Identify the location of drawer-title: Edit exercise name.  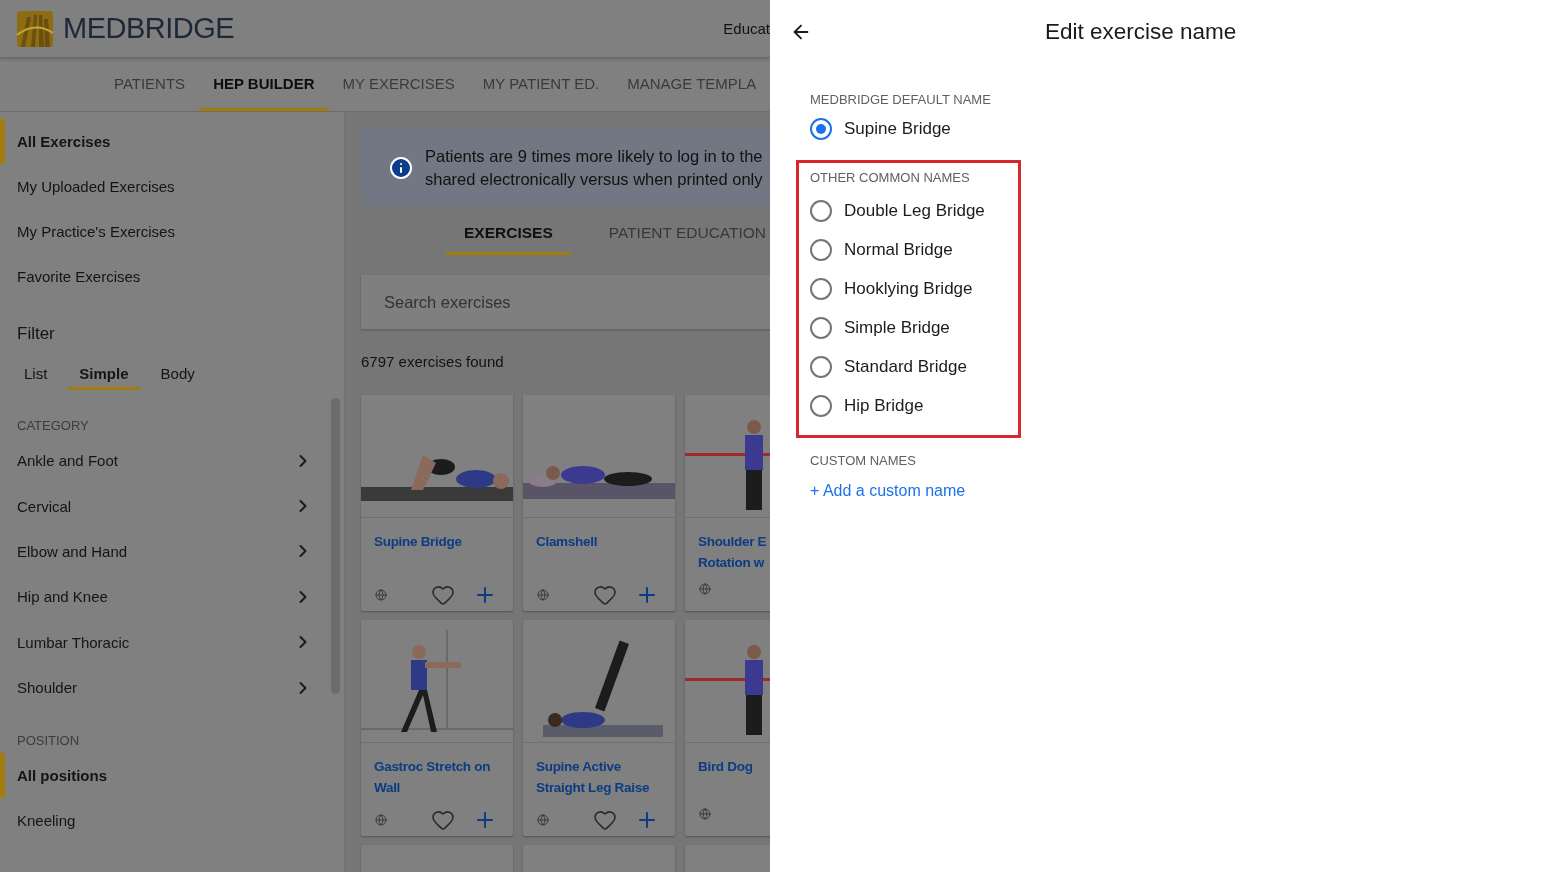
(1141, 32).